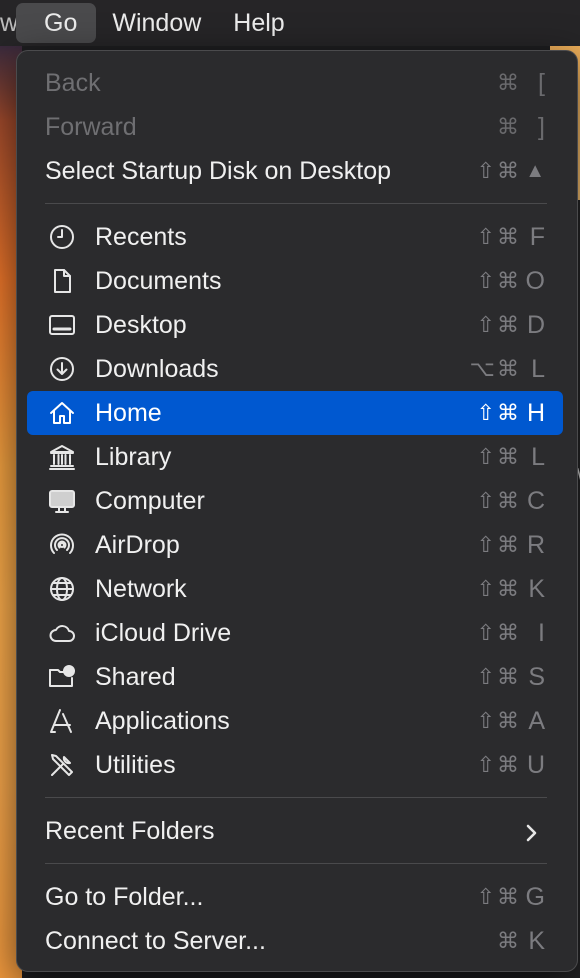  What do you see at coordinates (521, 82) in the screenshot?
I see `keyboard-shortcut: ⌘[` at bounding box center [521, 82].